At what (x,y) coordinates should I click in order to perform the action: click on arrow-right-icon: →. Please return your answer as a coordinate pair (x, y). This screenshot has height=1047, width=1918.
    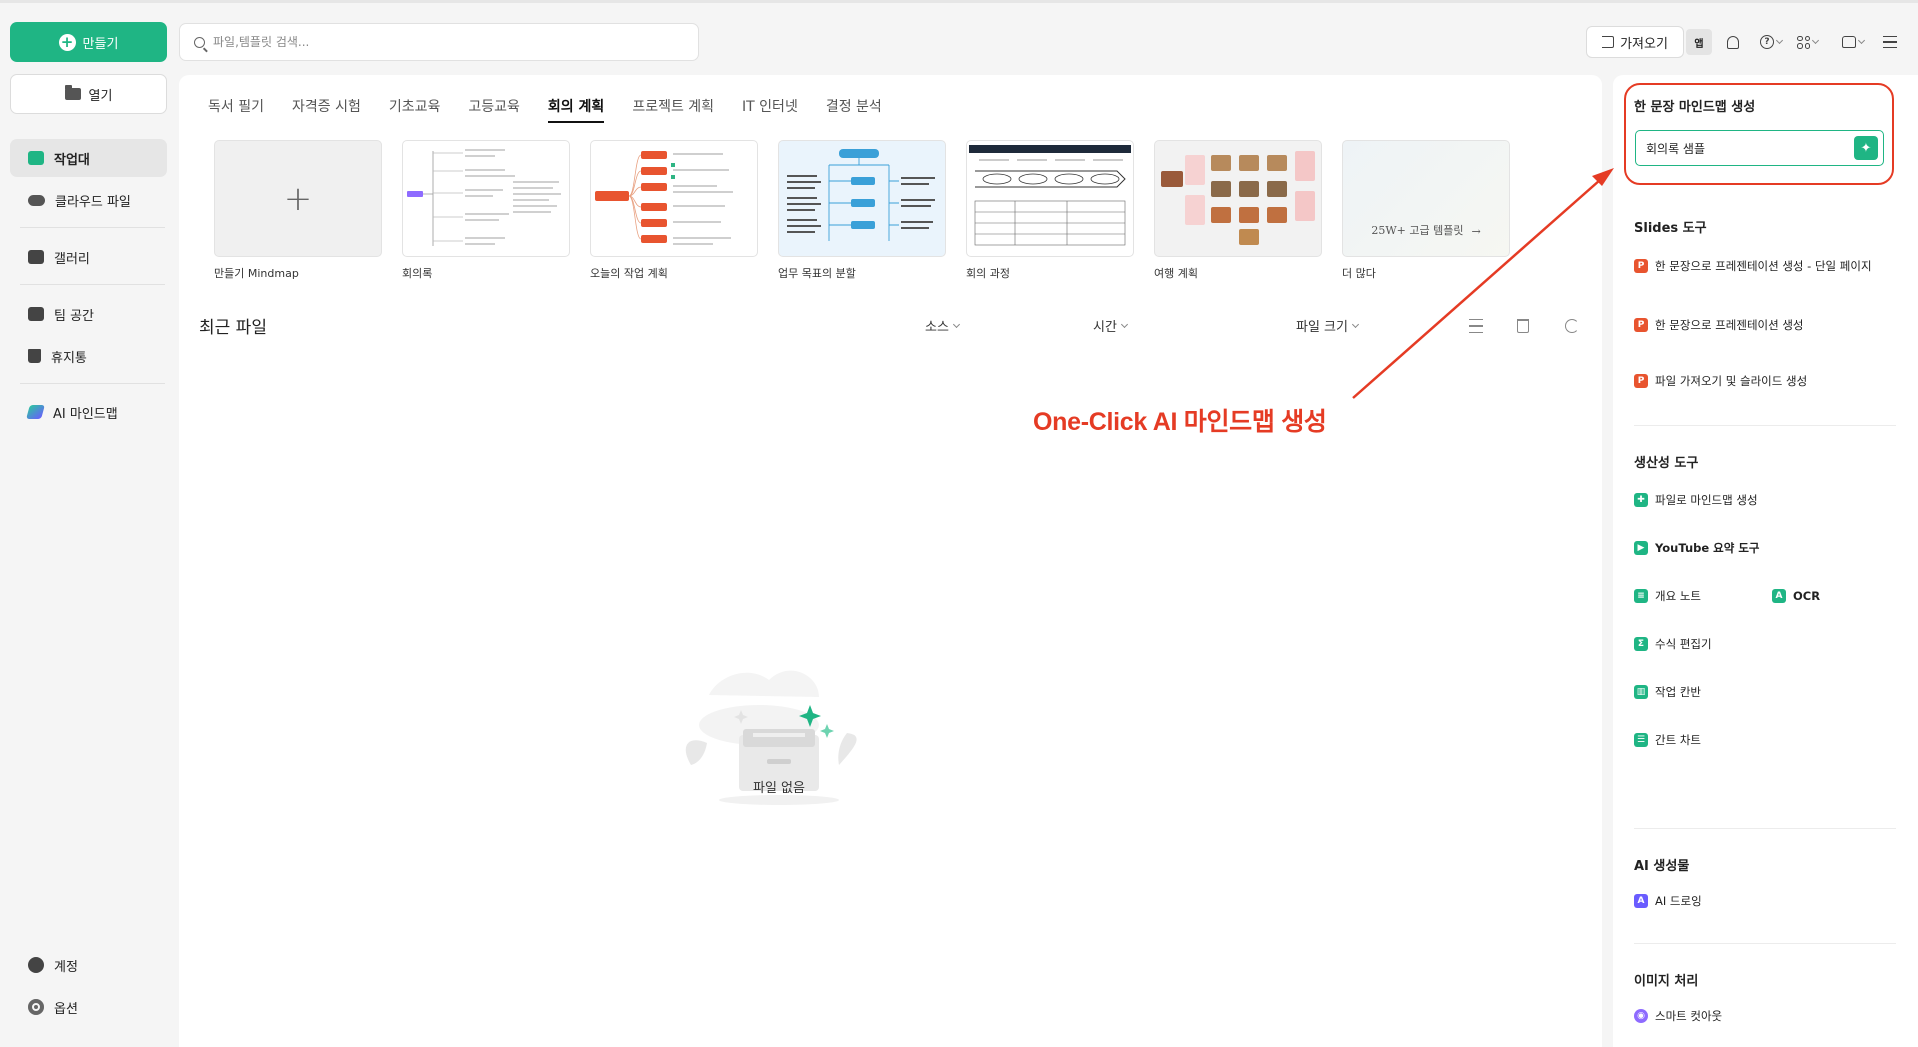
    Looking at the image, I should click on (1476, 231).